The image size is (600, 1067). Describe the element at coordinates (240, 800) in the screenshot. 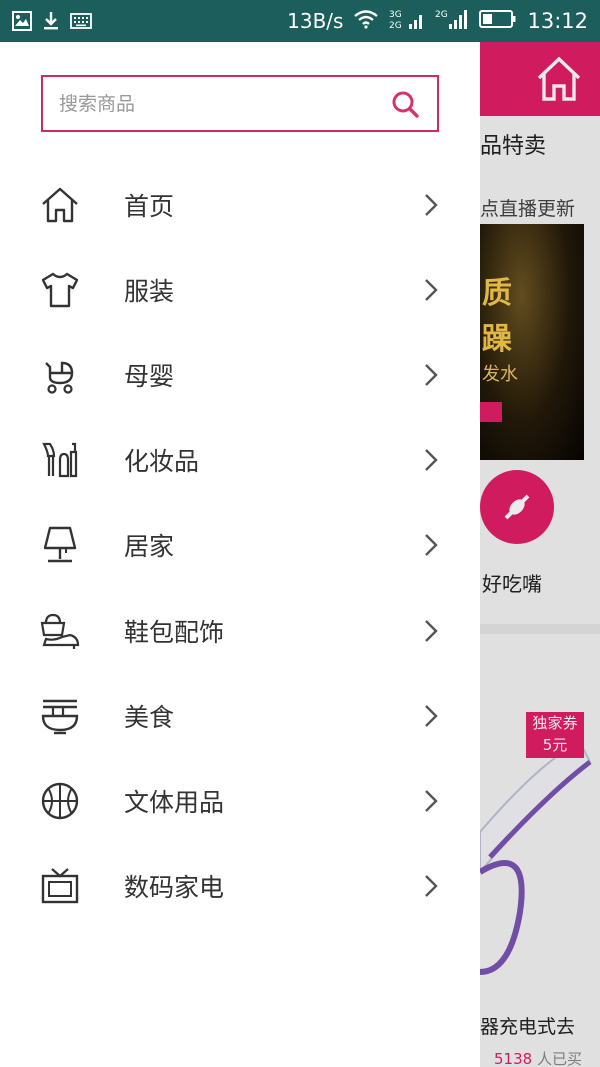

I see `menu-item-sports: 文体用品` at that location.